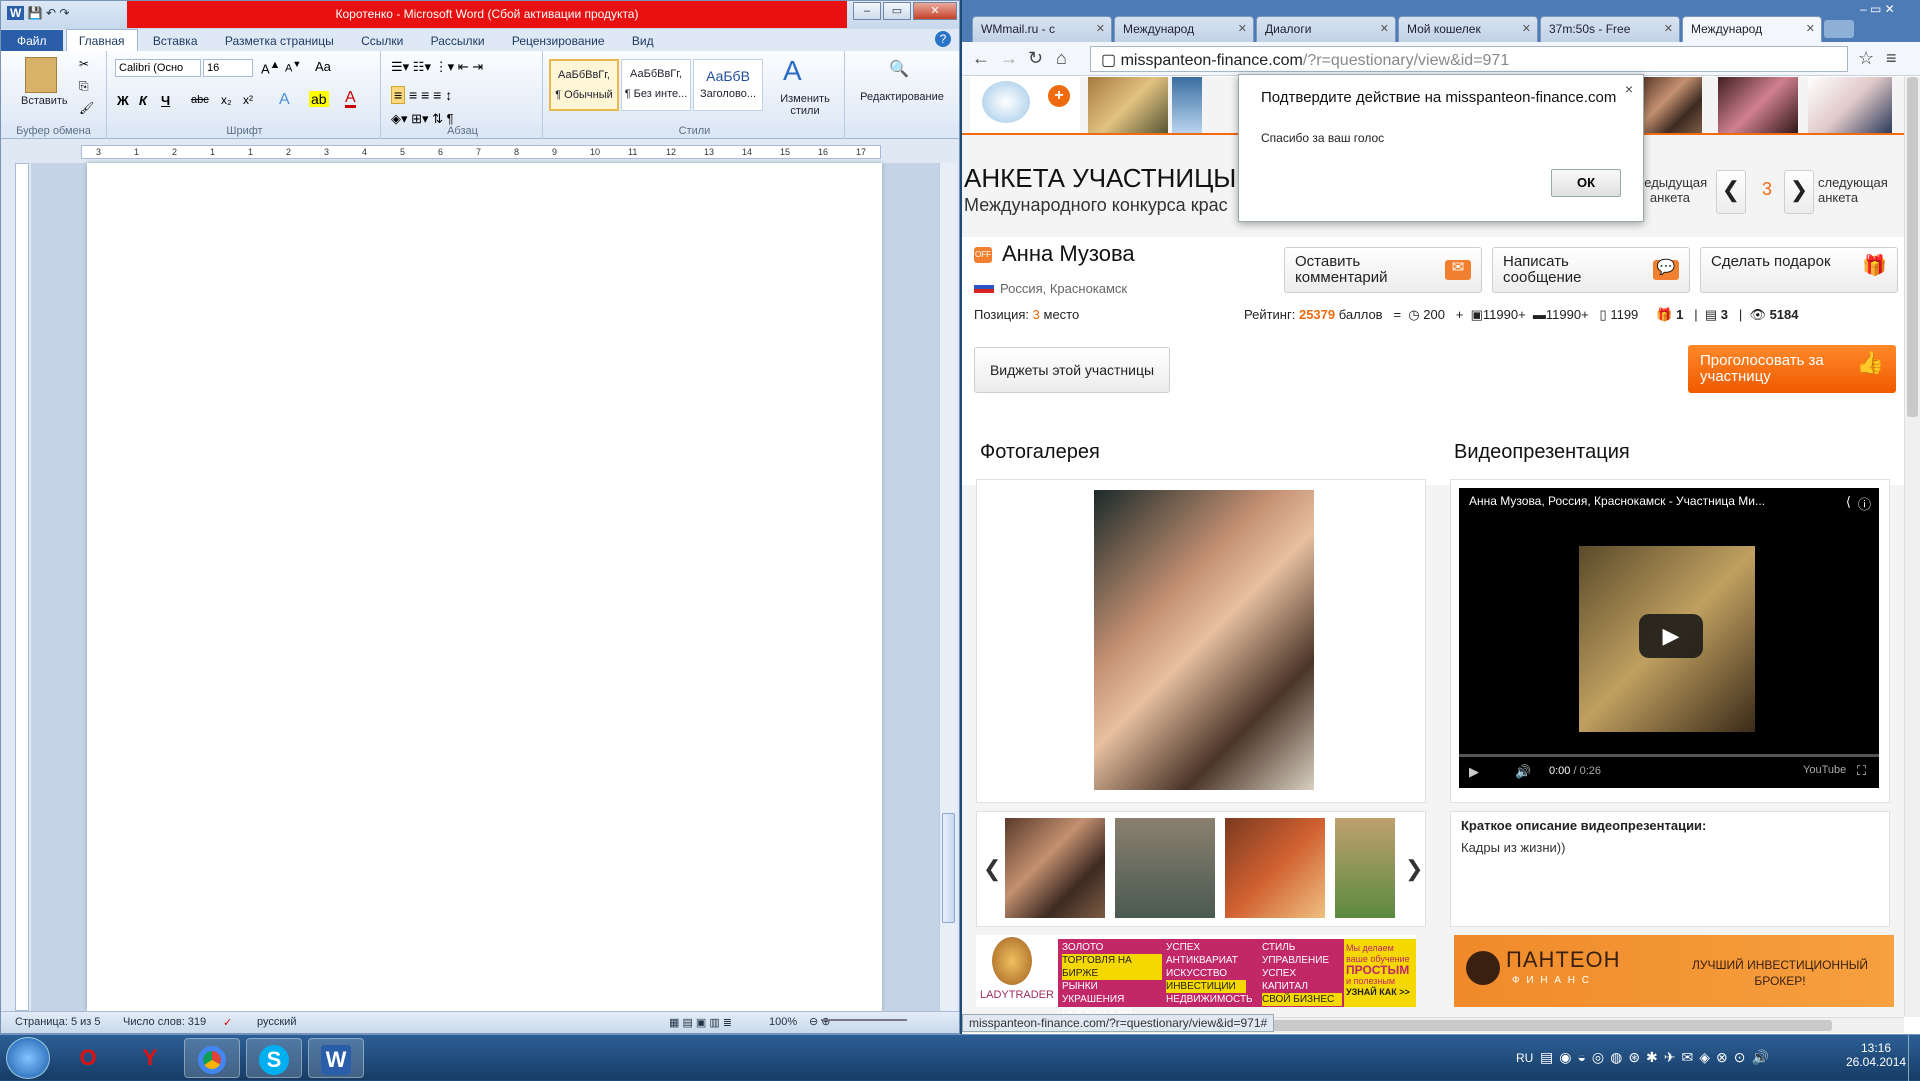  I want to click on chrome-scroll-thumb, so click(1912, 247).